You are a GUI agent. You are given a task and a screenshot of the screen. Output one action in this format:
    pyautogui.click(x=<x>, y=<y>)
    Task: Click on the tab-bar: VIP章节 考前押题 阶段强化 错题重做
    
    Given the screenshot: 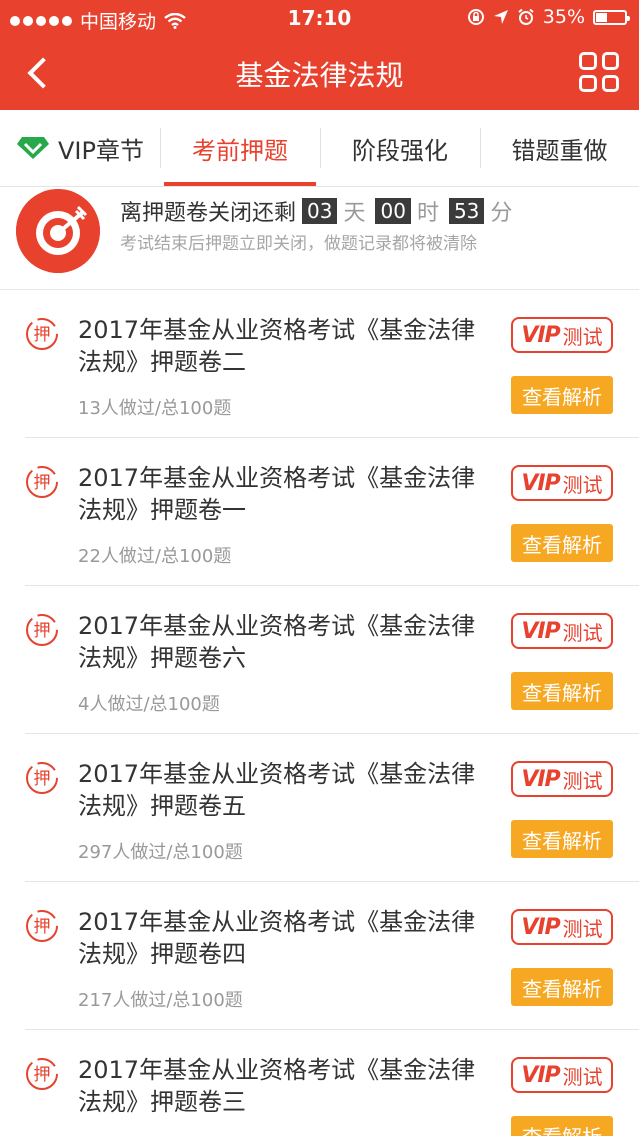 What is the action you would take?
    pyautogui.click(x=319, y=148)
    